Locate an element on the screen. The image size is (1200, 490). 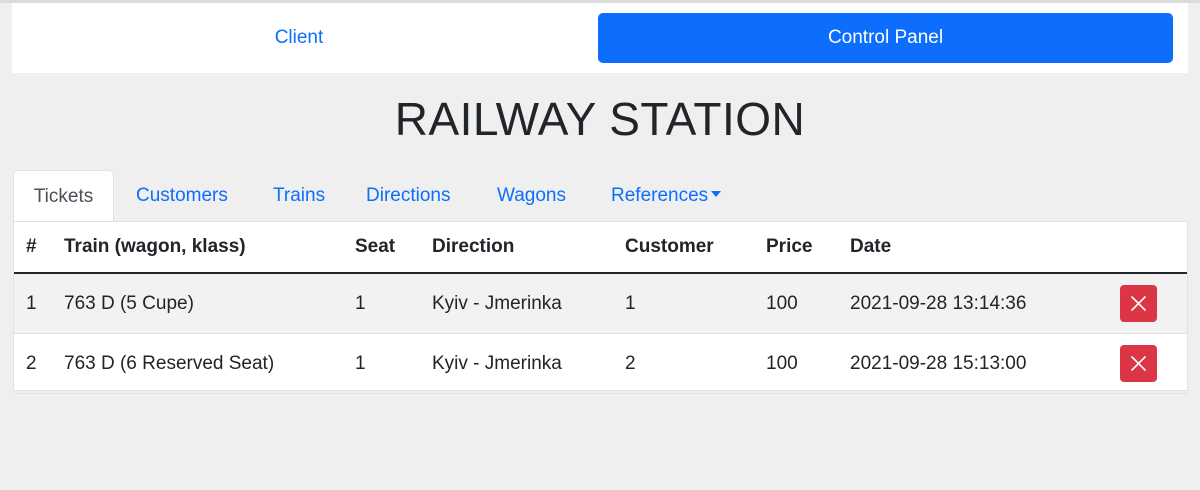
cell-number: 2 is located at coordinates (33, 363).